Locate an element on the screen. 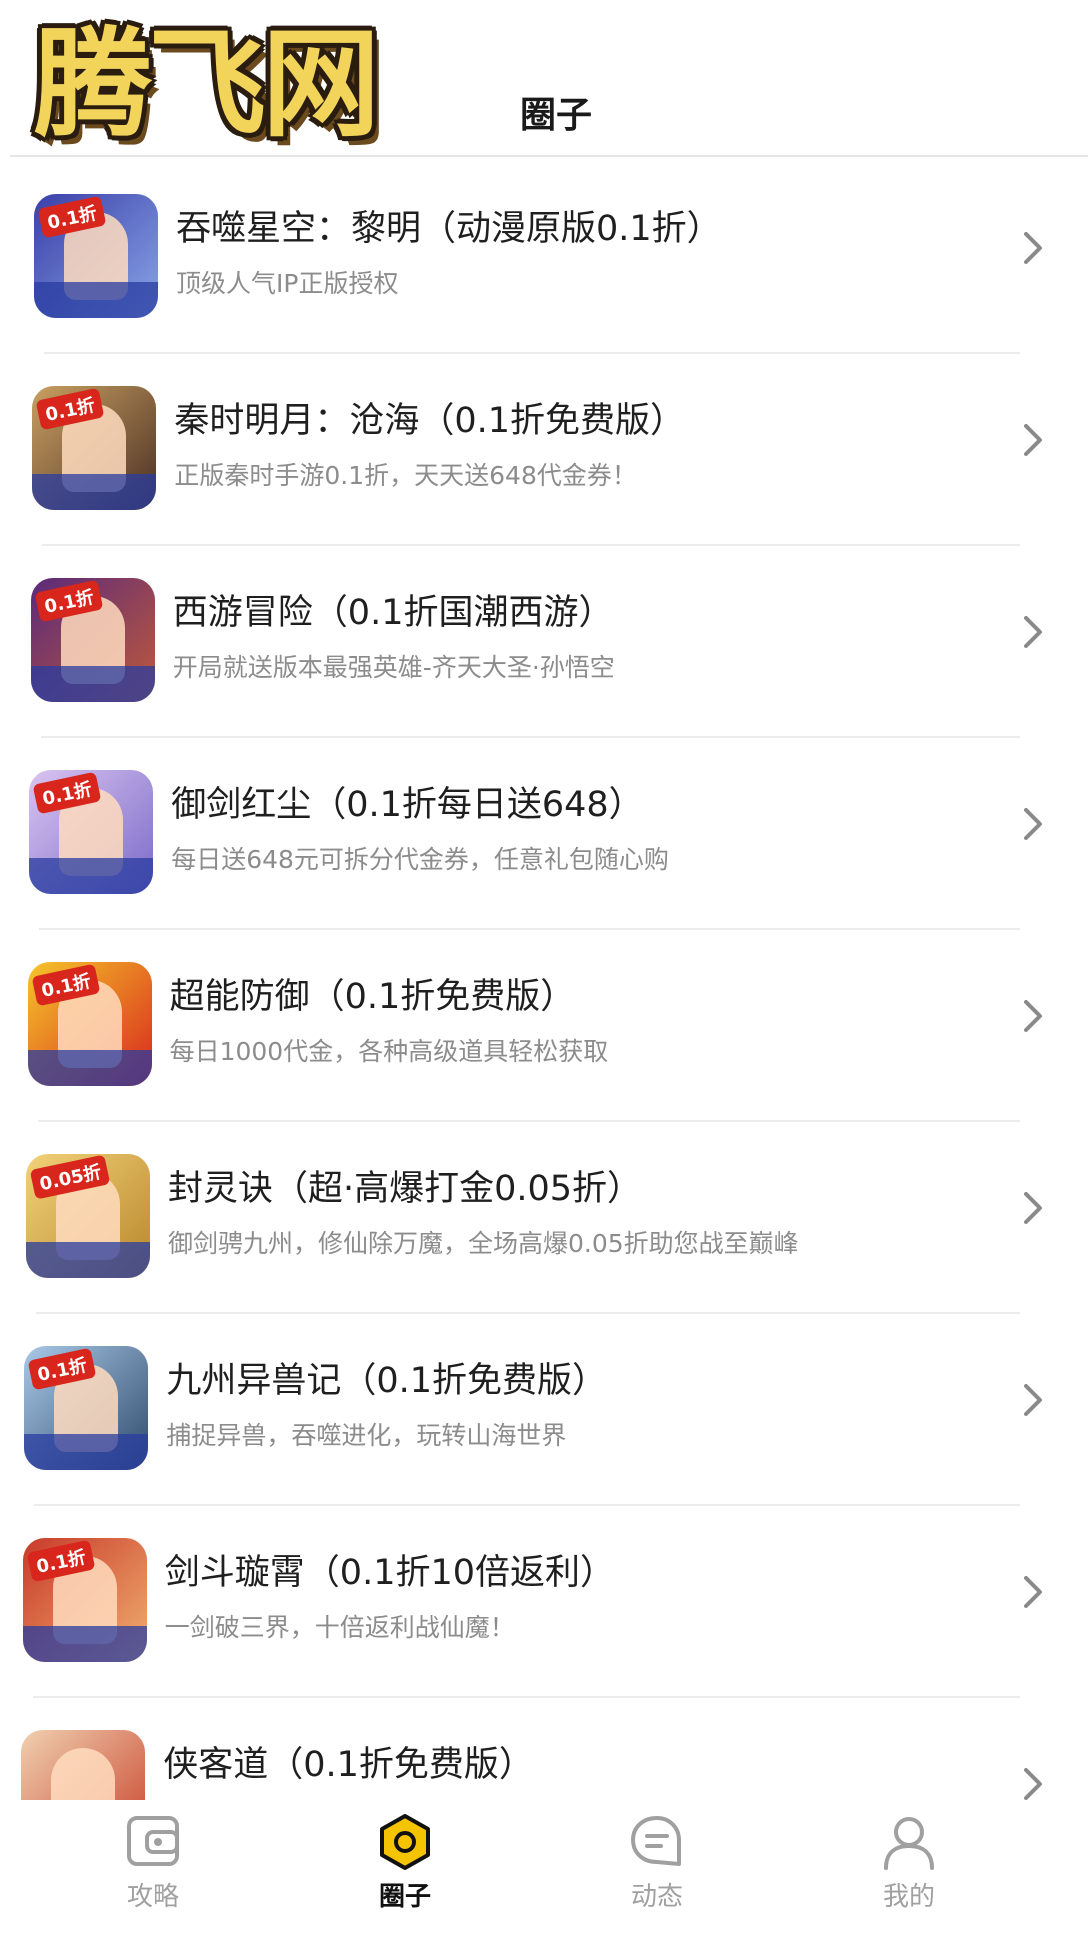 Image resolution: width=1088 pixels, height=1934 pixels. tab-label: 攻略 is located at coordinates (152, 1897).